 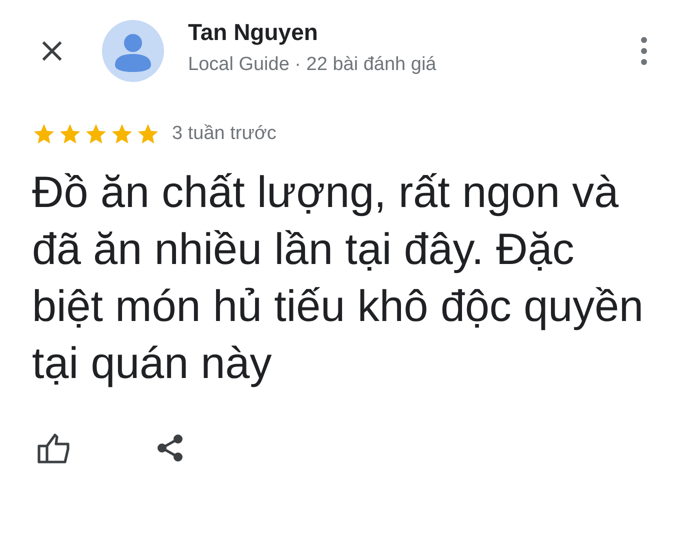 I want to click on reviewer-subtitle: Local Guide · 22 bài đánh giá, so click(x=313, y=65).